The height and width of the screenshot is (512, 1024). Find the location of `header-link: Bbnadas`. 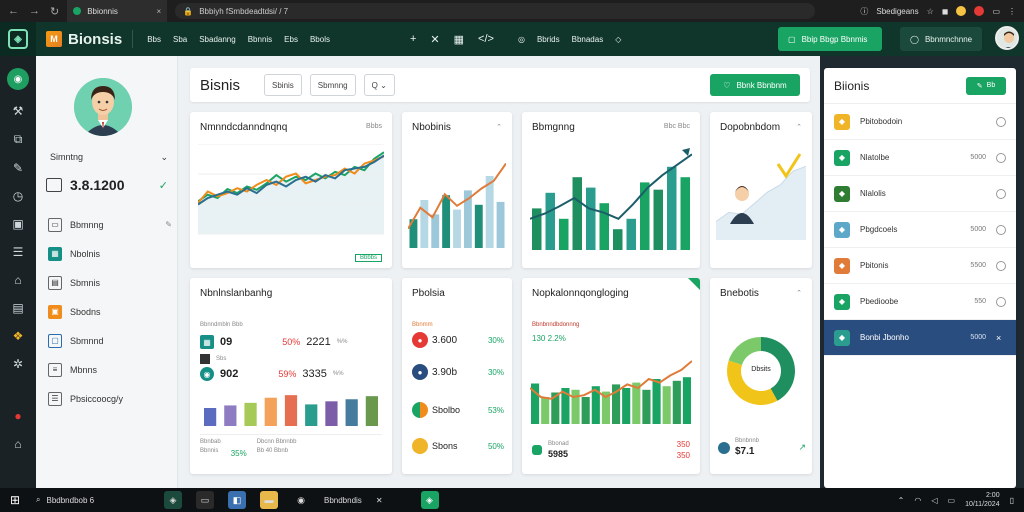

header-link: Bbnadas is located at coordinates (588, 39).